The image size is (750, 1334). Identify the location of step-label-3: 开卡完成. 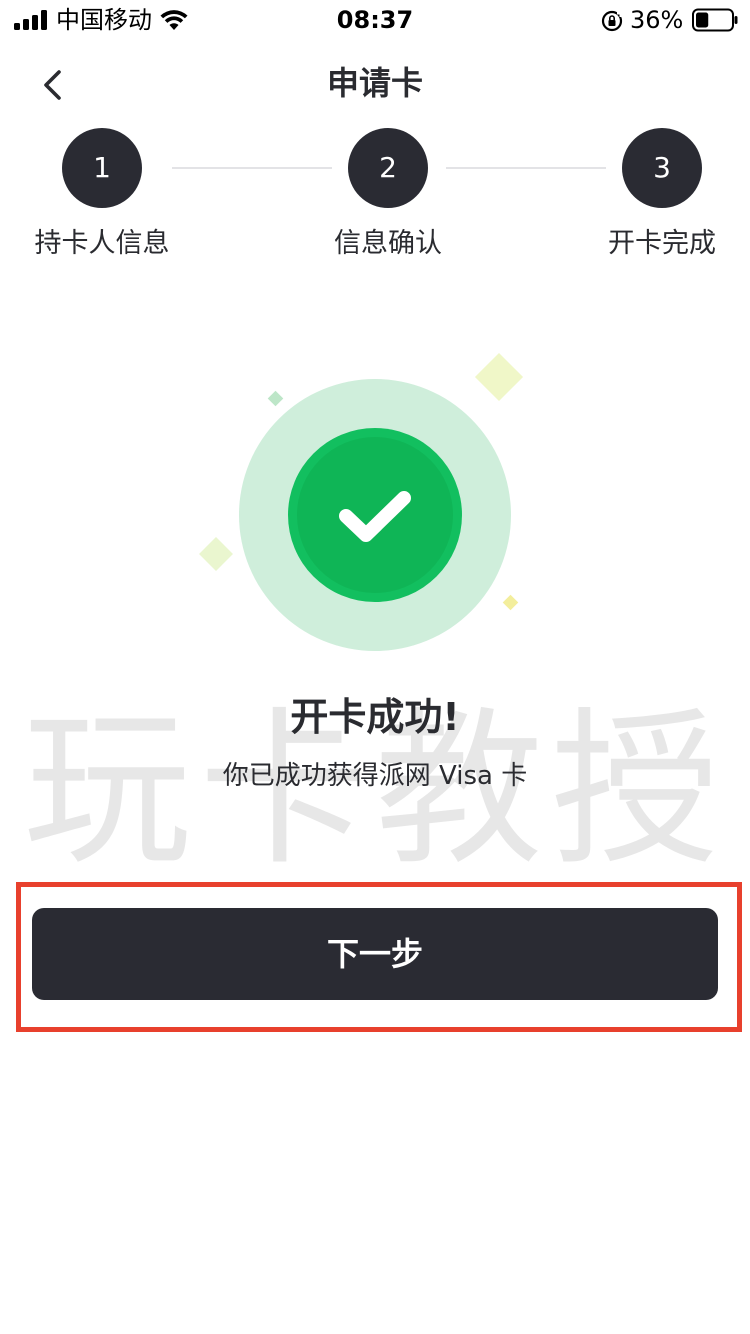
(662, 243).